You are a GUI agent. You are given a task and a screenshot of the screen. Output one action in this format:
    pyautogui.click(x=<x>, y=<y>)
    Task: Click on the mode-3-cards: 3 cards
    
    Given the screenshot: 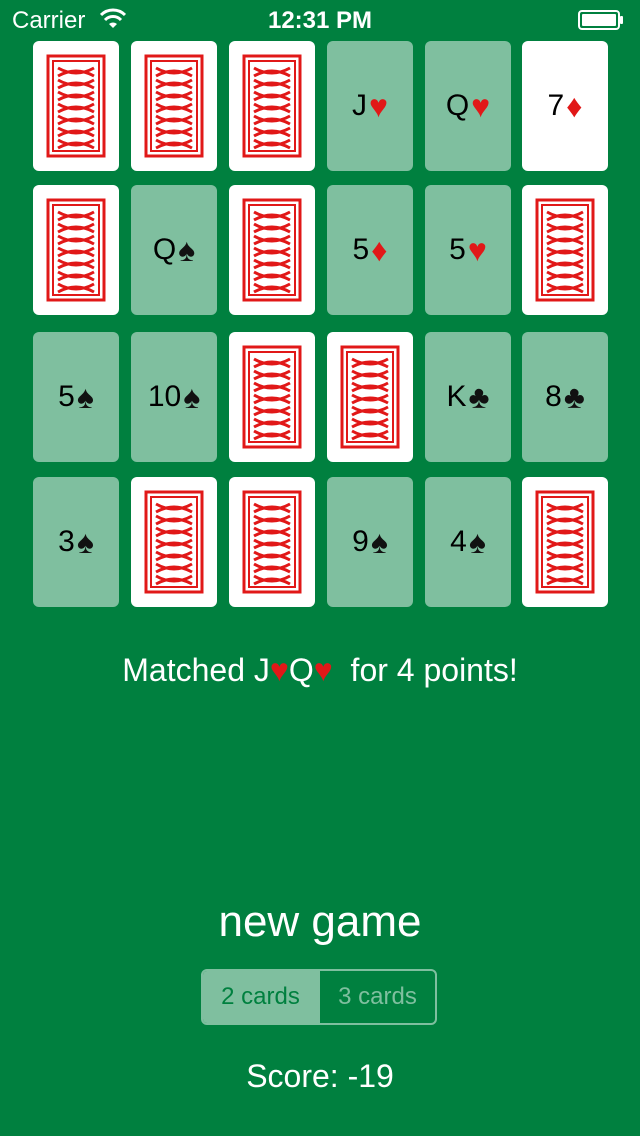 What is the action you would take?
    pyautogui.click(x=376, y=997)
    